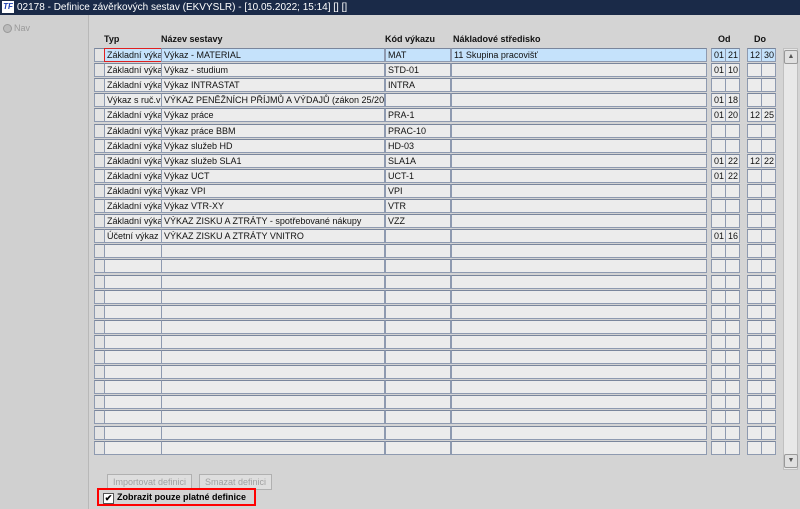  Describe the element at coordinates (732, 175) in the screenshot. I see `cell-od-1: 22` at that location.